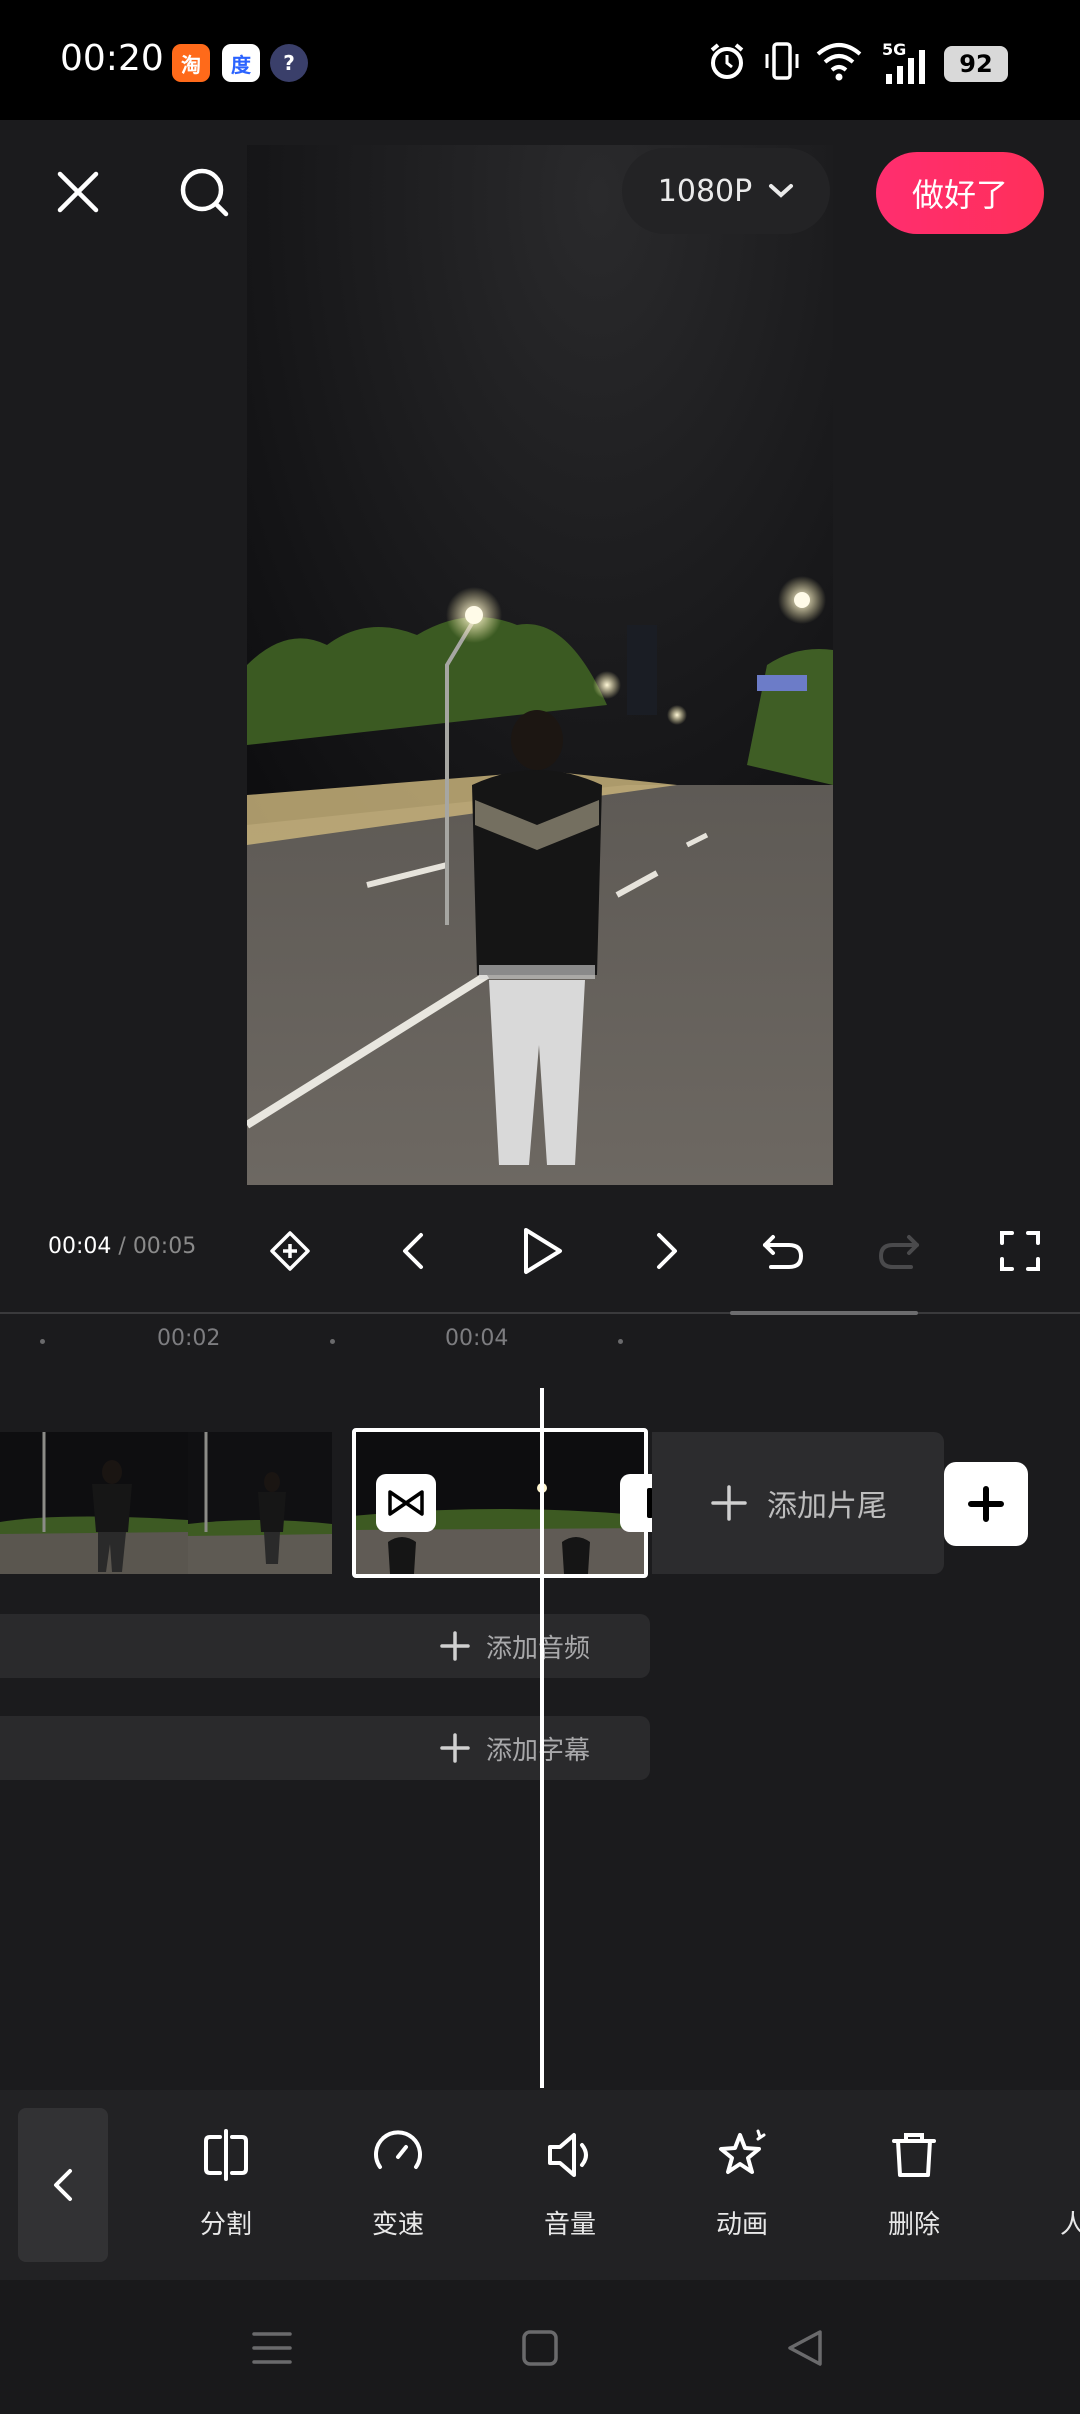 This screenshot has width=1080, height=2414. I want to click on animation-icon, so click(742, 2151).